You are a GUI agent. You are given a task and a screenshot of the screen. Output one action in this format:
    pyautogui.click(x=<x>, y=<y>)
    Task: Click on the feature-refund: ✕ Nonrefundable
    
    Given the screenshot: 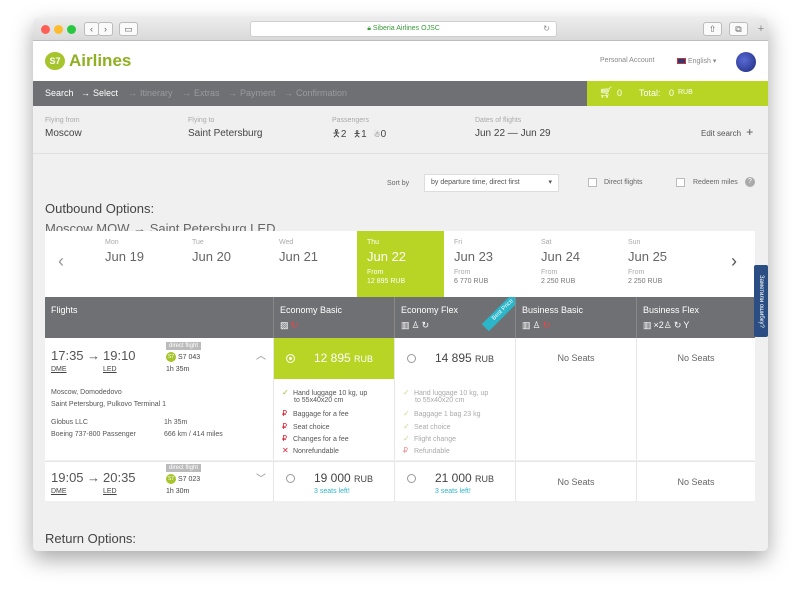 What is the action you would take?
    pyautogui.click(x=310, y=450)
    